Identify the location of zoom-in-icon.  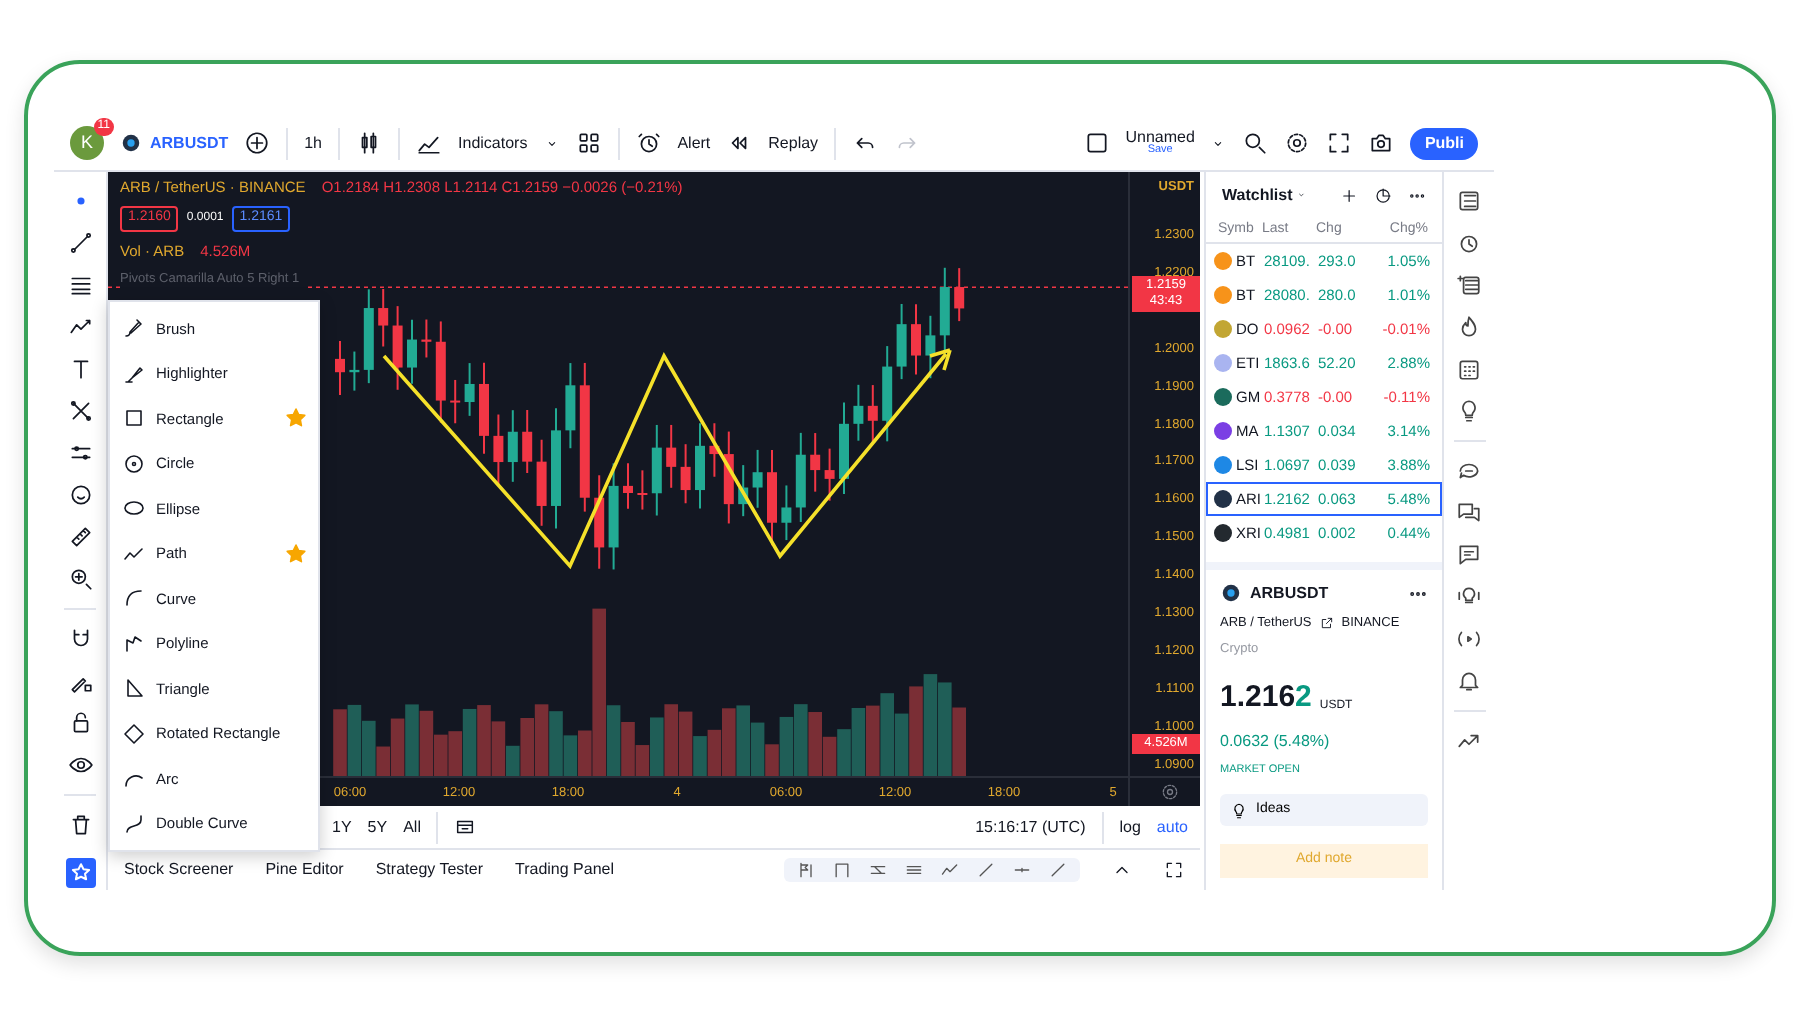
(80, 579).